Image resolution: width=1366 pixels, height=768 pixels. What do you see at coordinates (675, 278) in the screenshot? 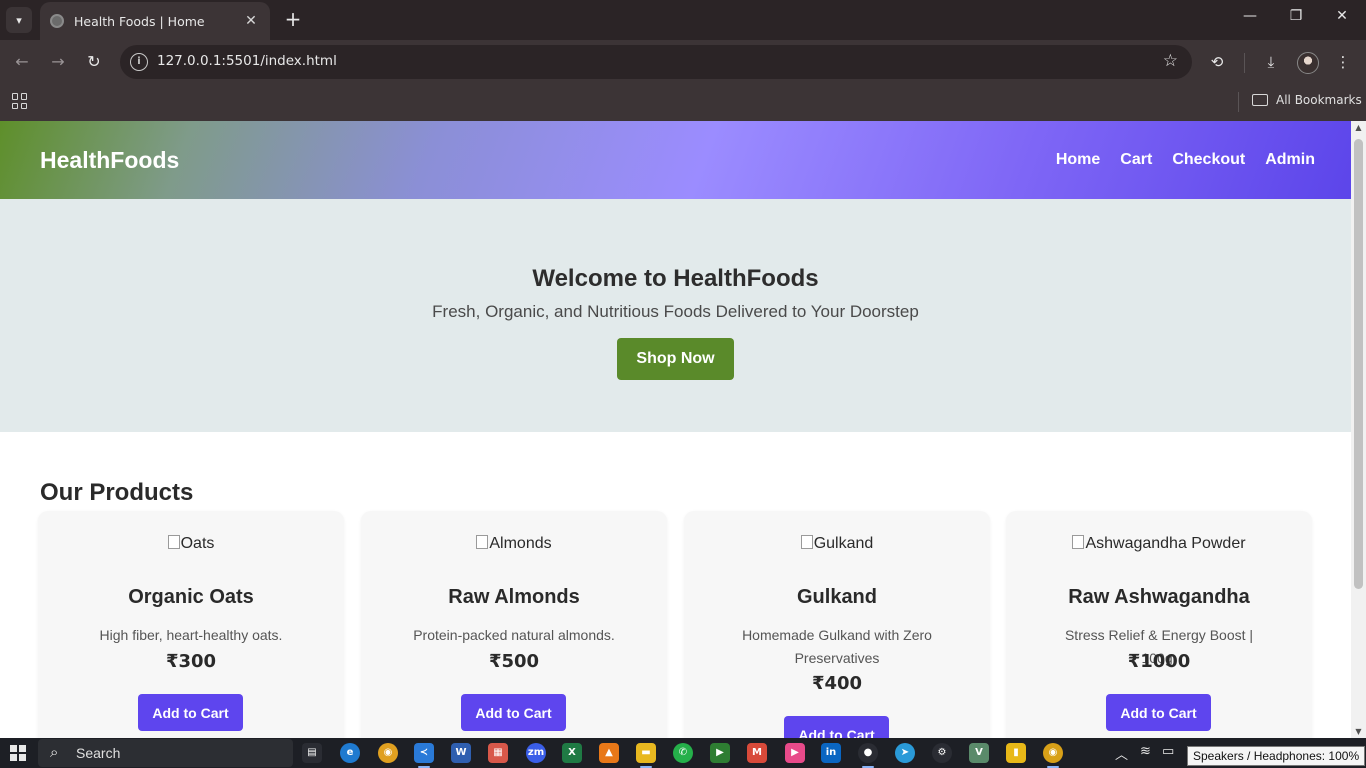
I see `hero-title: Welcome to HealthFoods` at bounding box center [675, 278].